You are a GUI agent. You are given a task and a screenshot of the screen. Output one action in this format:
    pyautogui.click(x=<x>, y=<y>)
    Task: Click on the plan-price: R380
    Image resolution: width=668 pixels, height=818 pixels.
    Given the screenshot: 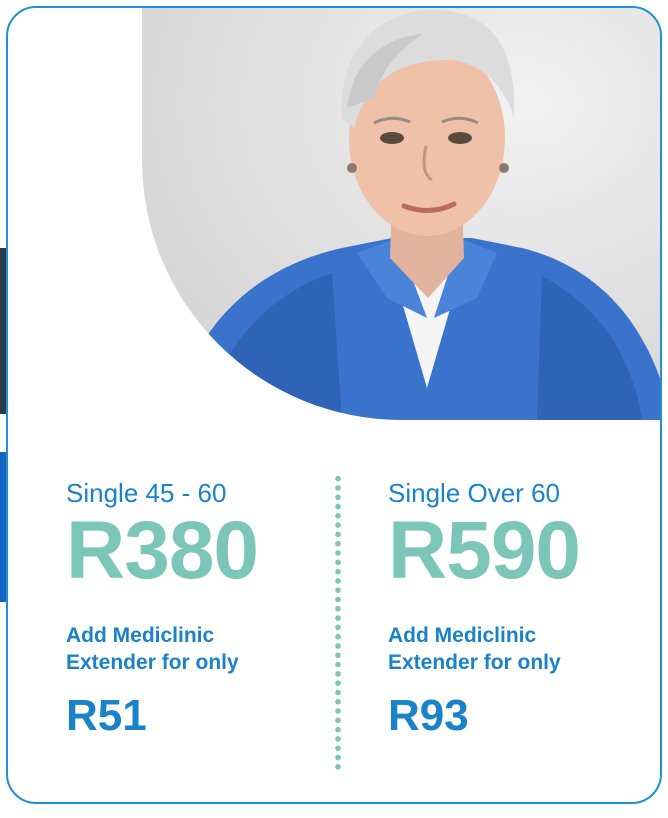 What is the action you would take?
    pyautogui.click(x=162, y=550)
    